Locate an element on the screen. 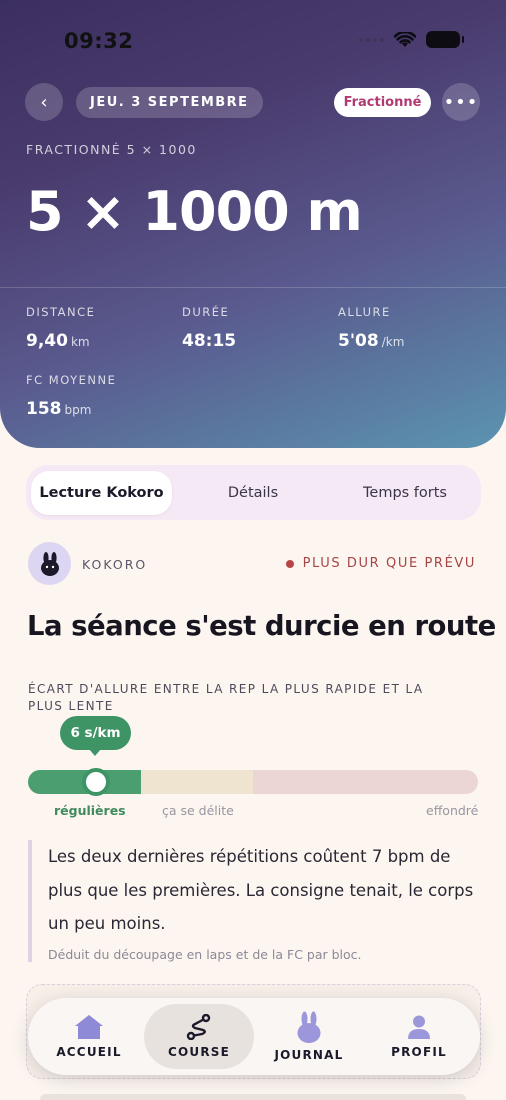 The width and height of the screenshot is (506, 1100). tab-lecture-kokoro: Lecture Kokoro is located at coordinates (101, 492).